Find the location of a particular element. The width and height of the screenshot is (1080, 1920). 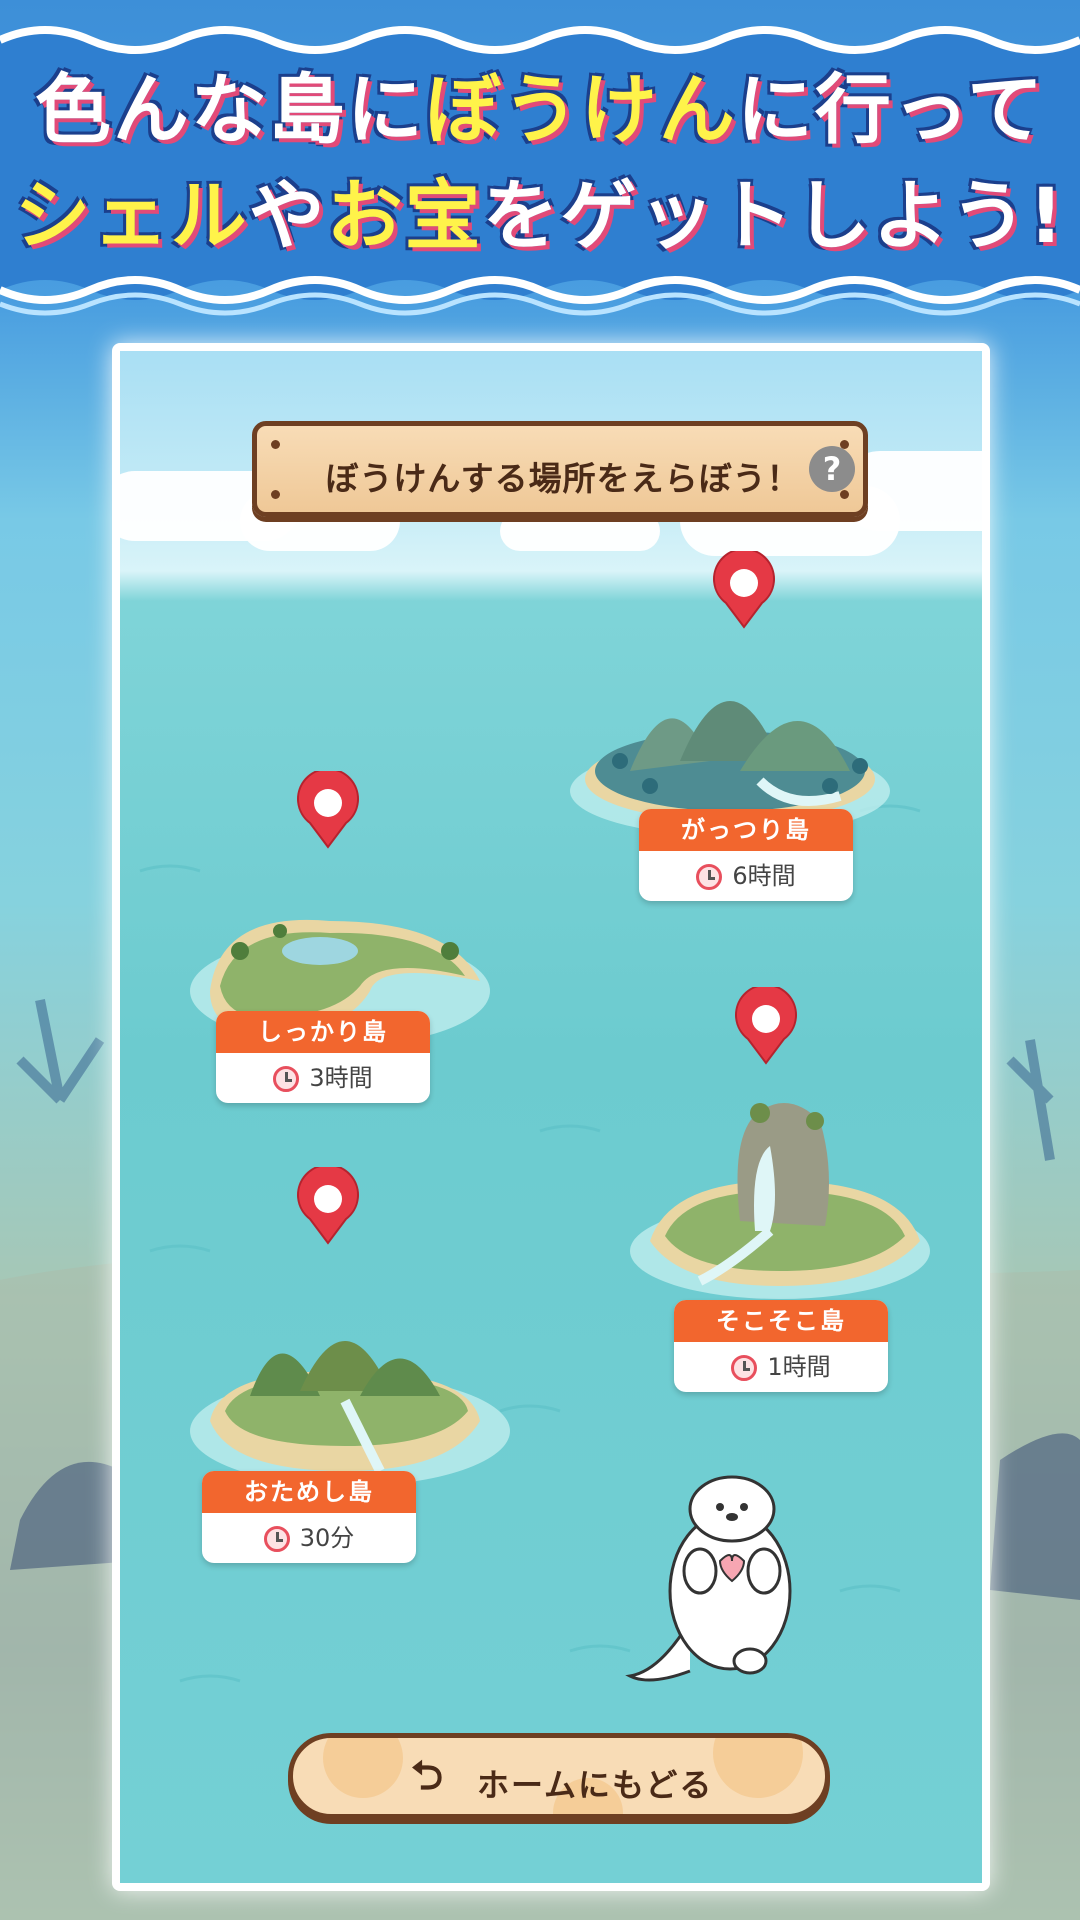

island-card-gattsuri: がっつり島 6時間 is located at coordinates (746, 855).